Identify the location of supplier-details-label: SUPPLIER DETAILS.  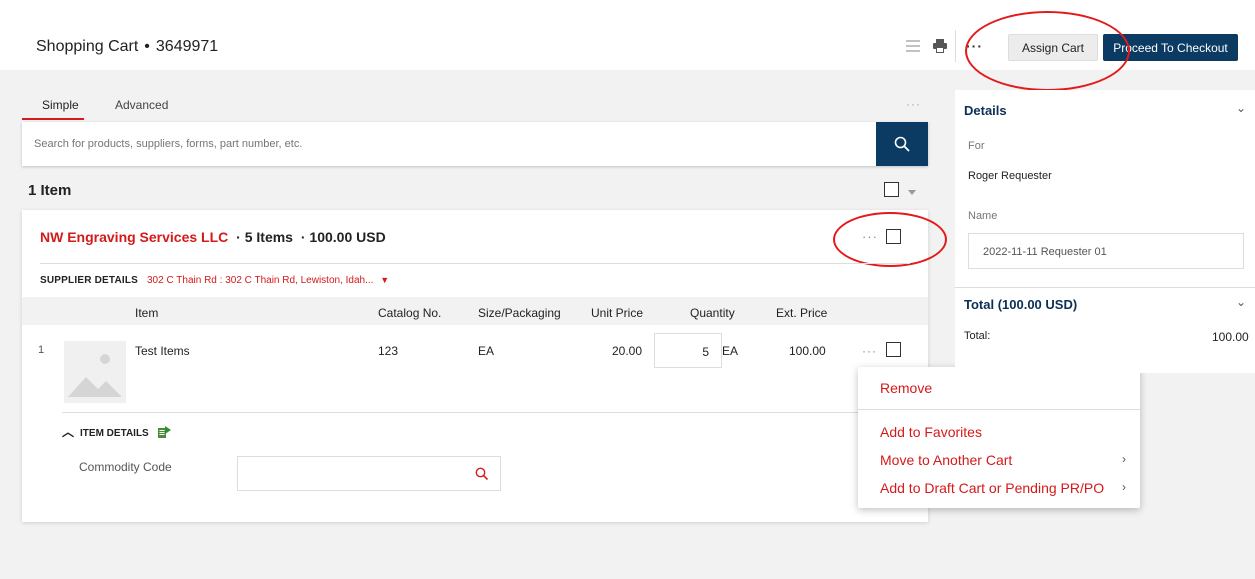
(89, 280).